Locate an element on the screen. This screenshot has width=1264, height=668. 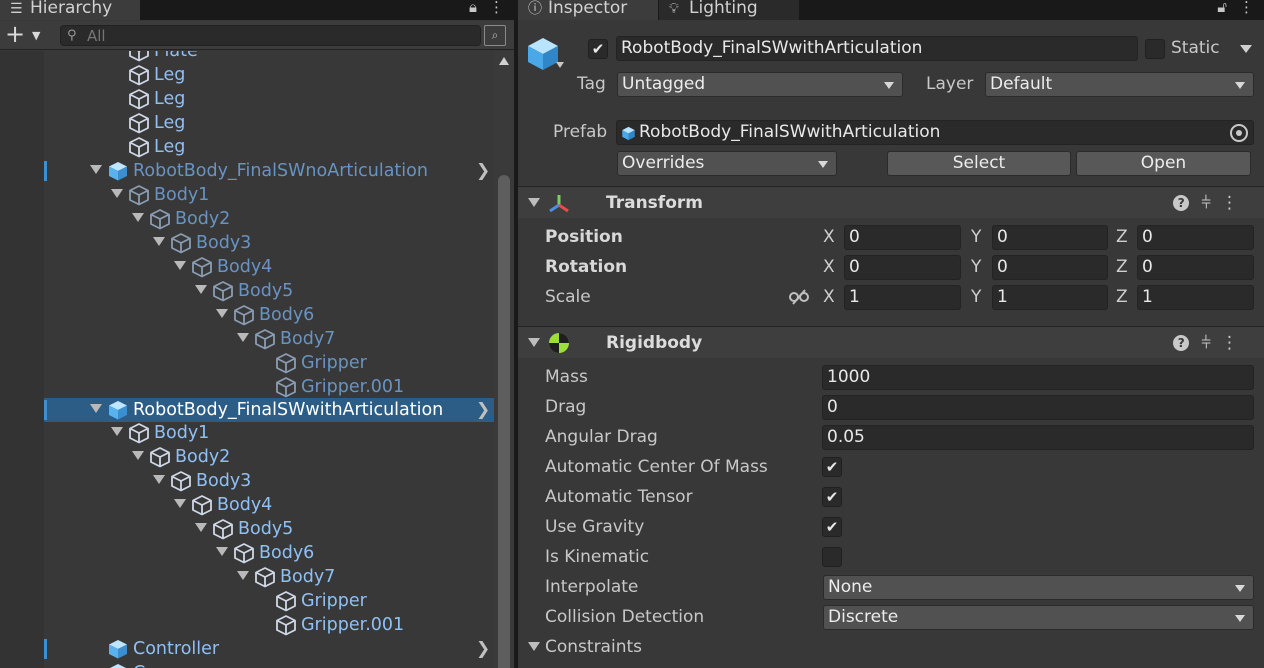
prefab-field: RobotBody_FinalSWwithArticulation is located at coordinates (935, 132).